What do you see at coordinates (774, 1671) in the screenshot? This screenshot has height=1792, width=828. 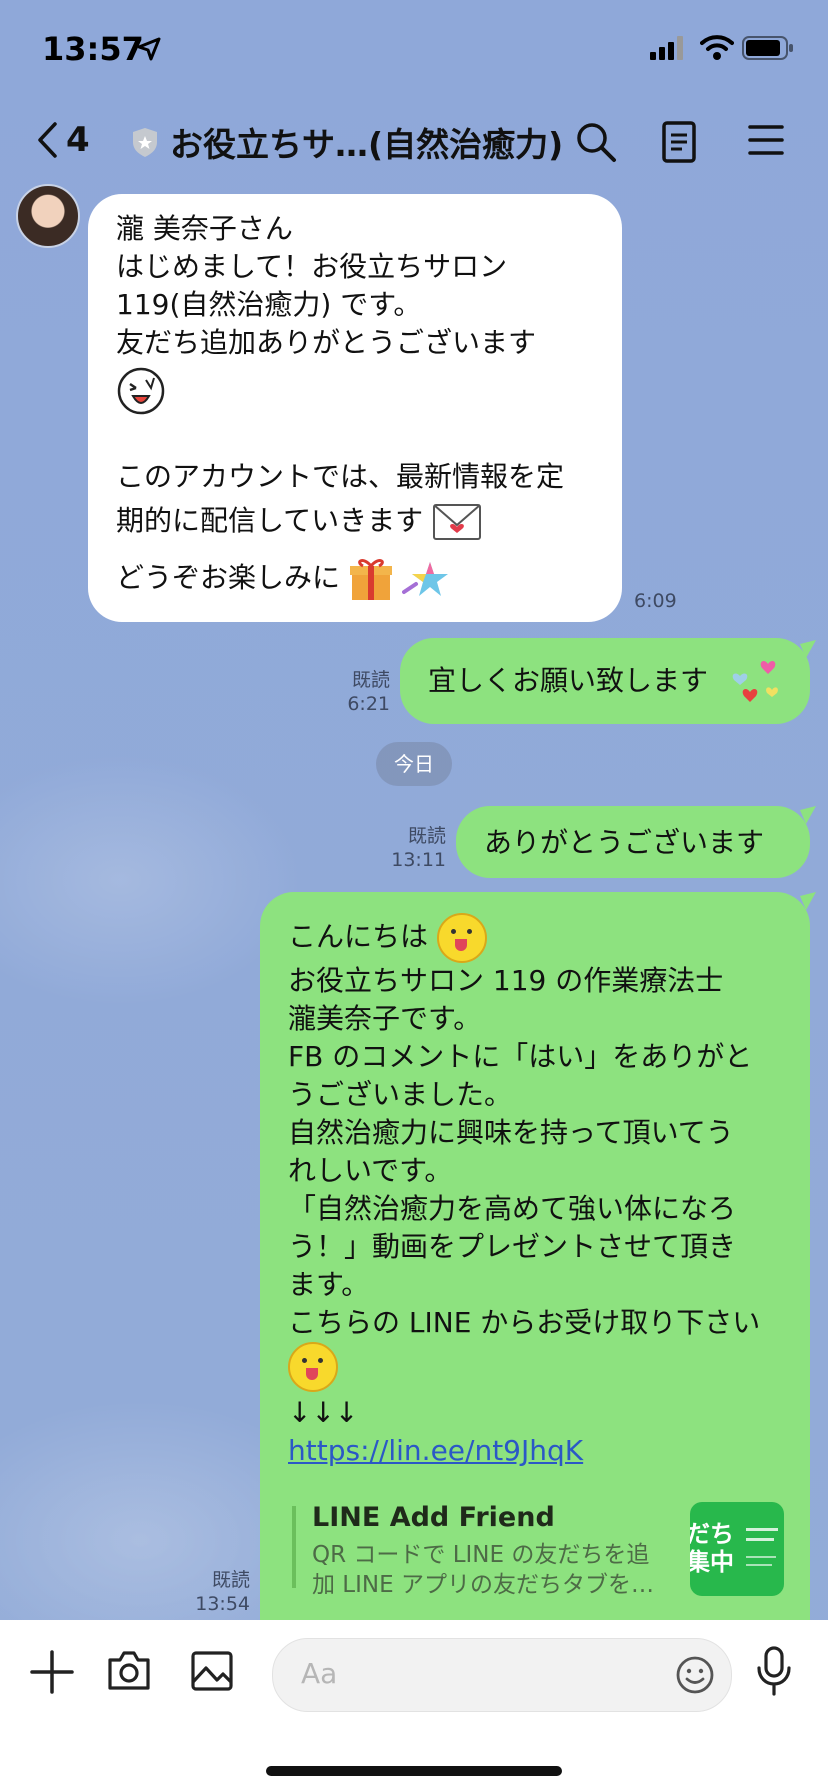 I see `microphone-icon` at bounding box center [774, 1671].